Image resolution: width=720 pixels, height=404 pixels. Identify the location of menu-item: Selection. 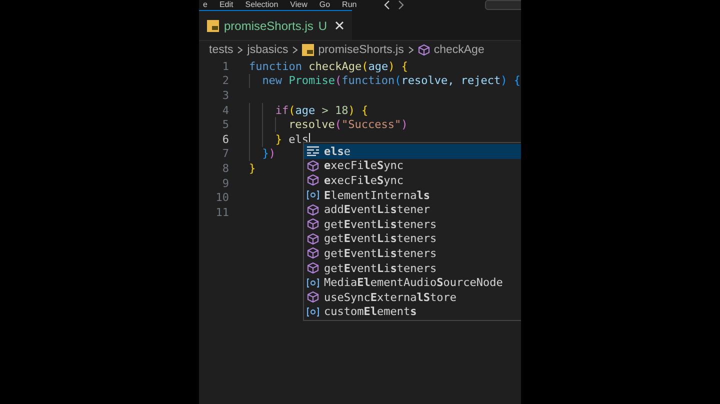
(261, 5).